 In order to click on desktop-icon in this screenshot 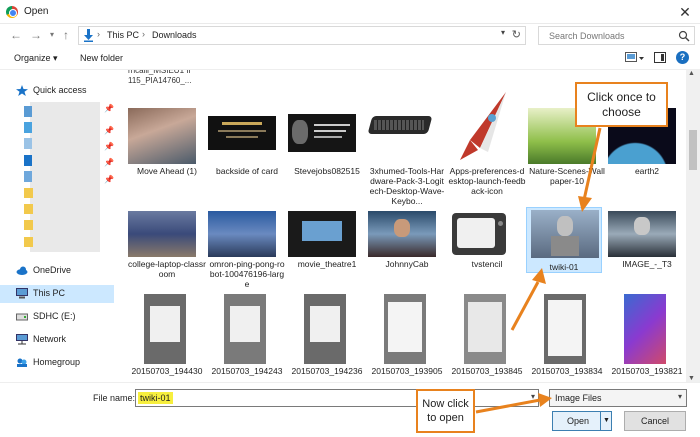, I will do `click(28, 111)`.